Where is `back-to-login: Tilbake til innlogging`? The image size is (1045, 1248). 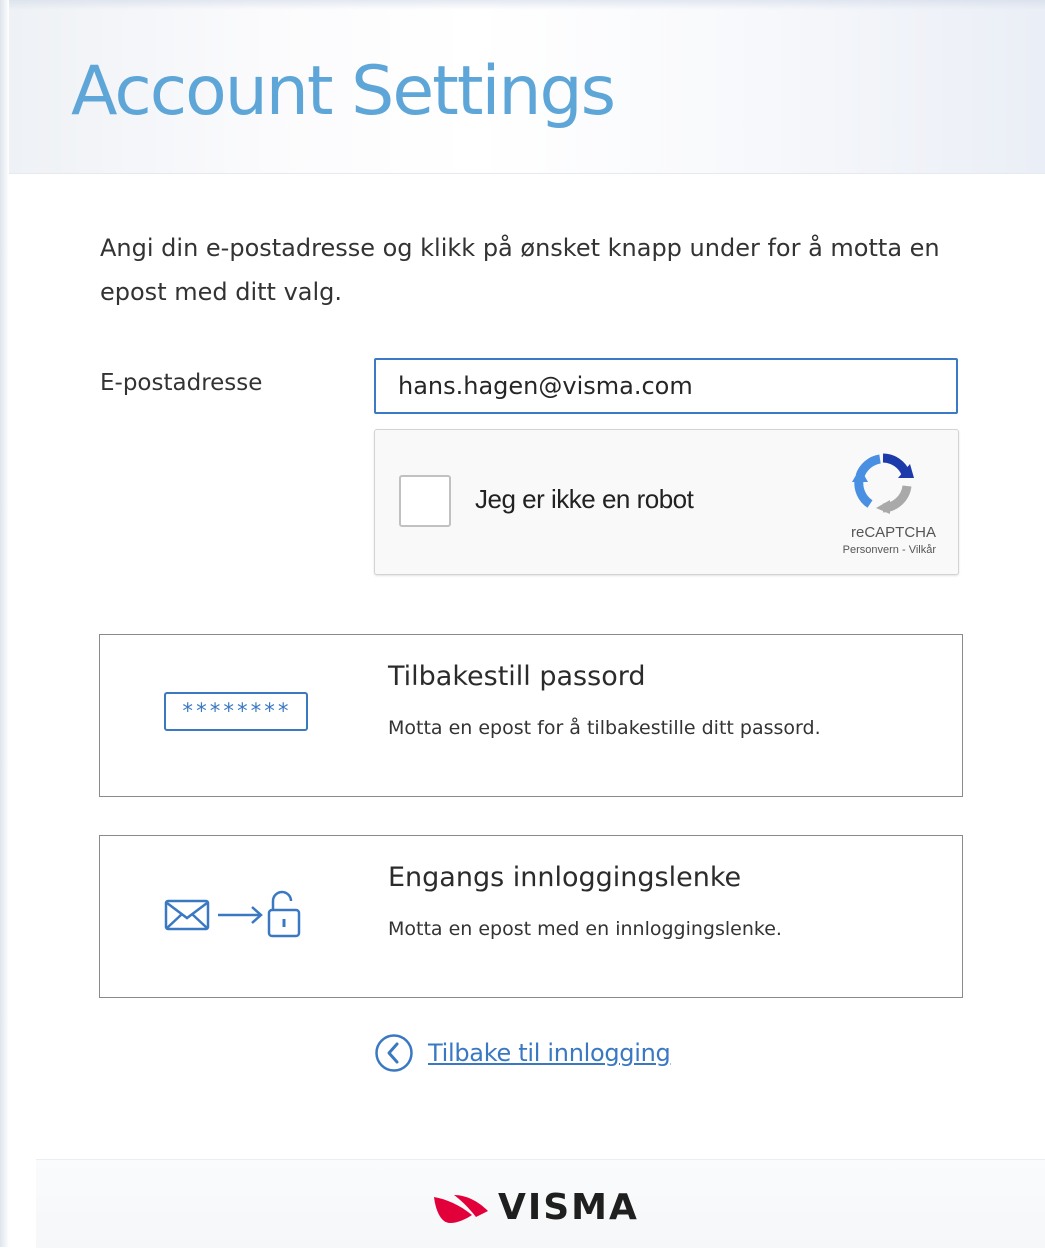
back-to-login: Tilbake til innlogging is located at coordinates (522, 1053).